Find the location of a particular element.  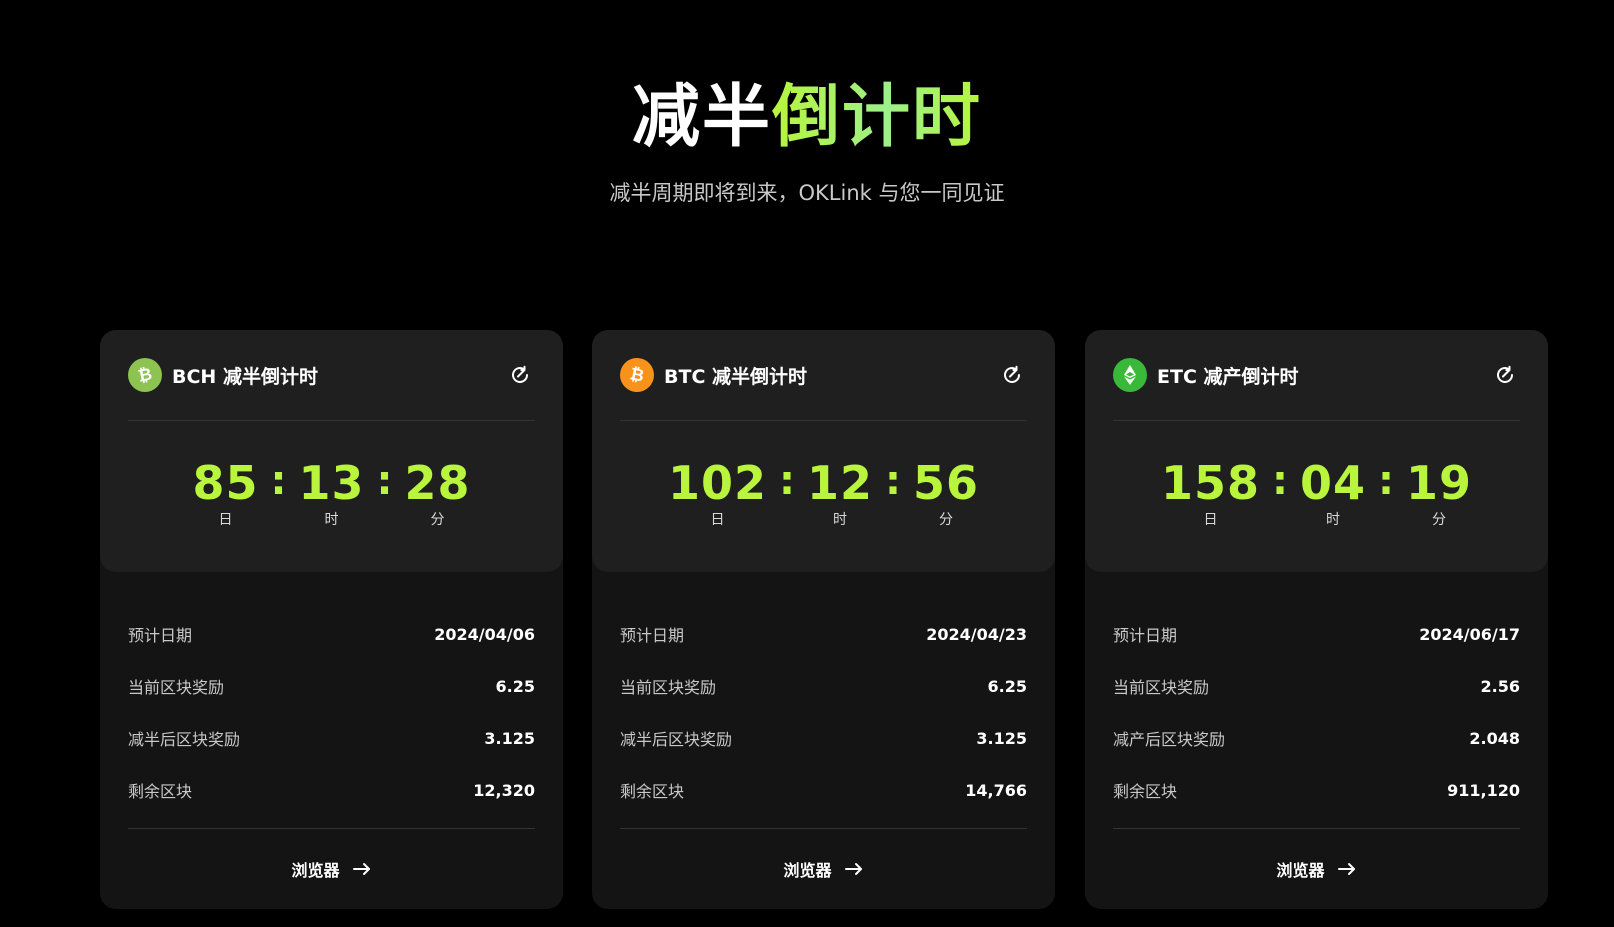

ethereum-classic-icon is located at coordinates (1130, 375).